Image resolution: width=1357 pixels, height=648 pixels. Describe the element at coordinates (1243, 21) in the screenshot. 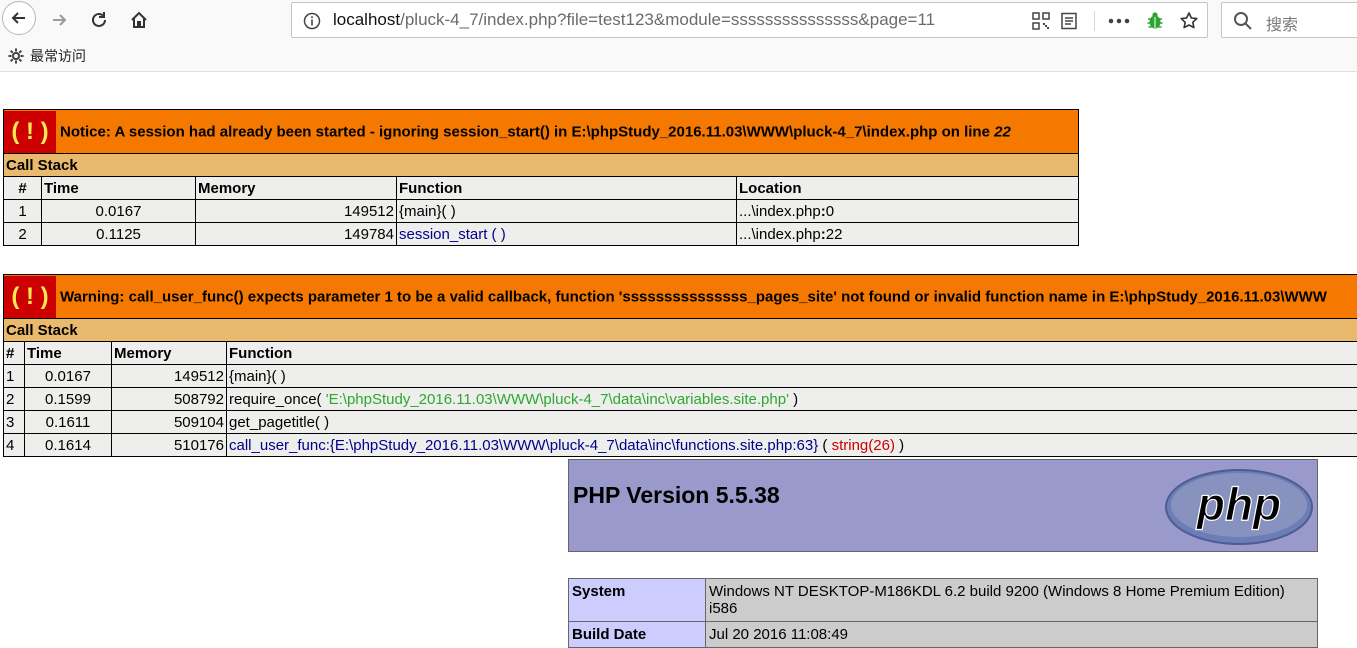

I see `search-icon` at that location.